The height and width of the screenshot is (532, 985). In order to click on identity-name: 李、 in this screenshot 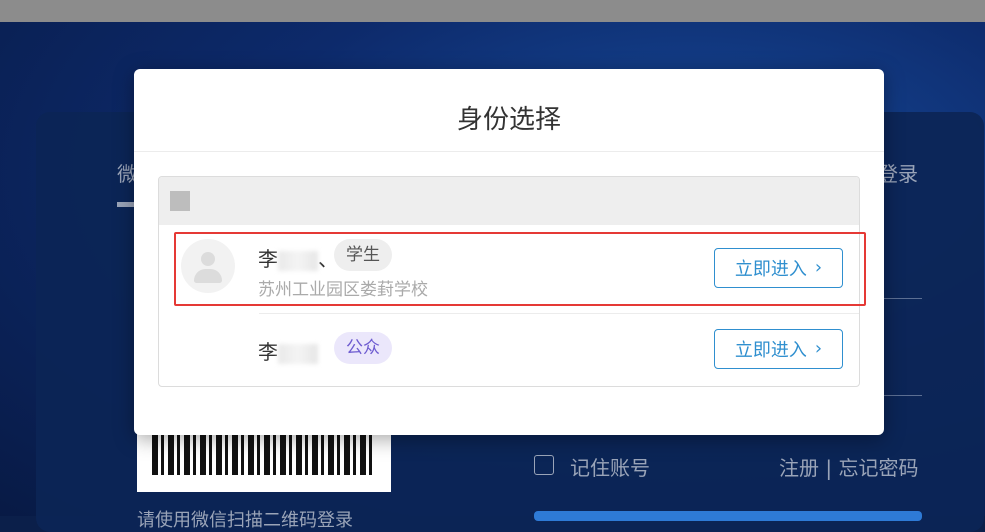, I will do `click(298, 257)`.